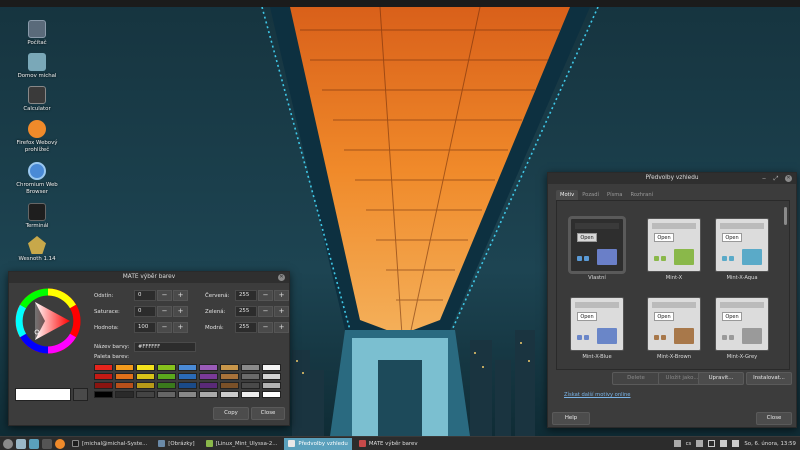  What do you see at coordinates (164, 295) in the screenshot?
I see `hue-decrement-button: −` at bounding box center [164, 295].